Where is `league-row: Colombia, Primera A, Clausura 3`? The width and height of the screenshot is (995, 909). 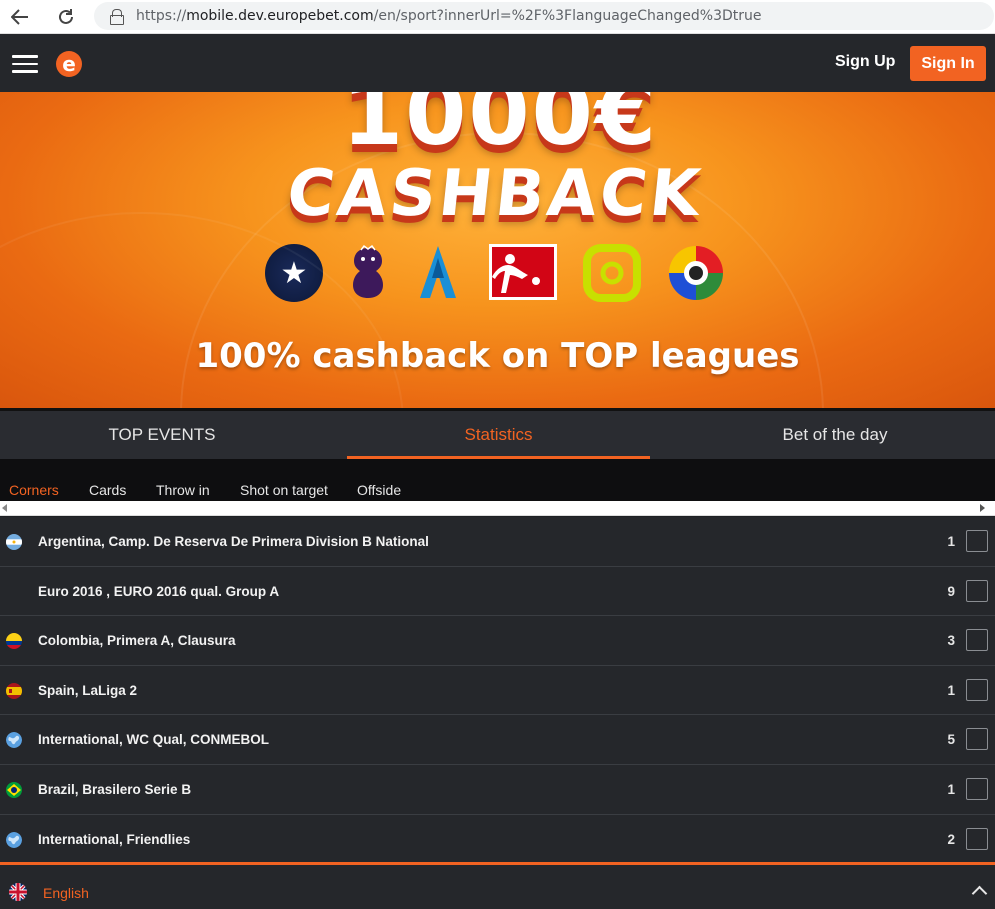
league-row: Colombia, Primera A, Clausura 3 is located at coordinates (497, 641).